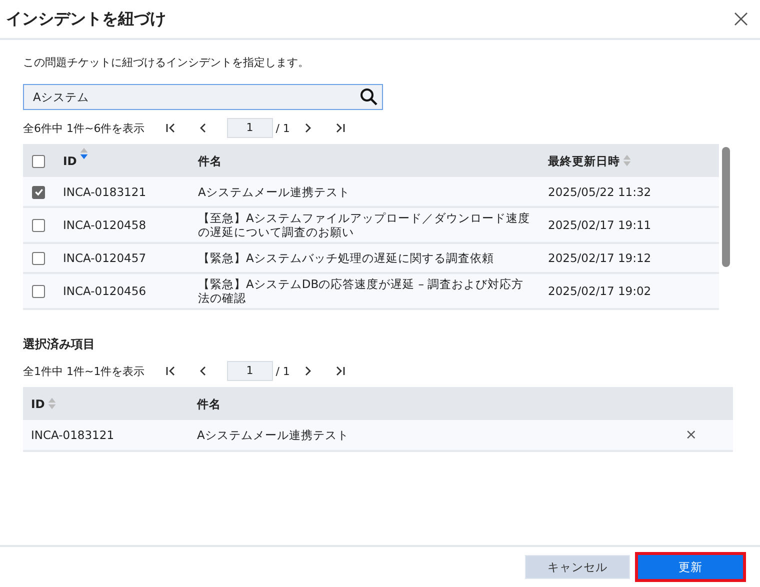 The width and height of the screenshot is (760, 587). Describe the element at coordinates (84, 371) in the screenshot. I see `pager-summary: 全1件中 1件~1件を表示` at that location.